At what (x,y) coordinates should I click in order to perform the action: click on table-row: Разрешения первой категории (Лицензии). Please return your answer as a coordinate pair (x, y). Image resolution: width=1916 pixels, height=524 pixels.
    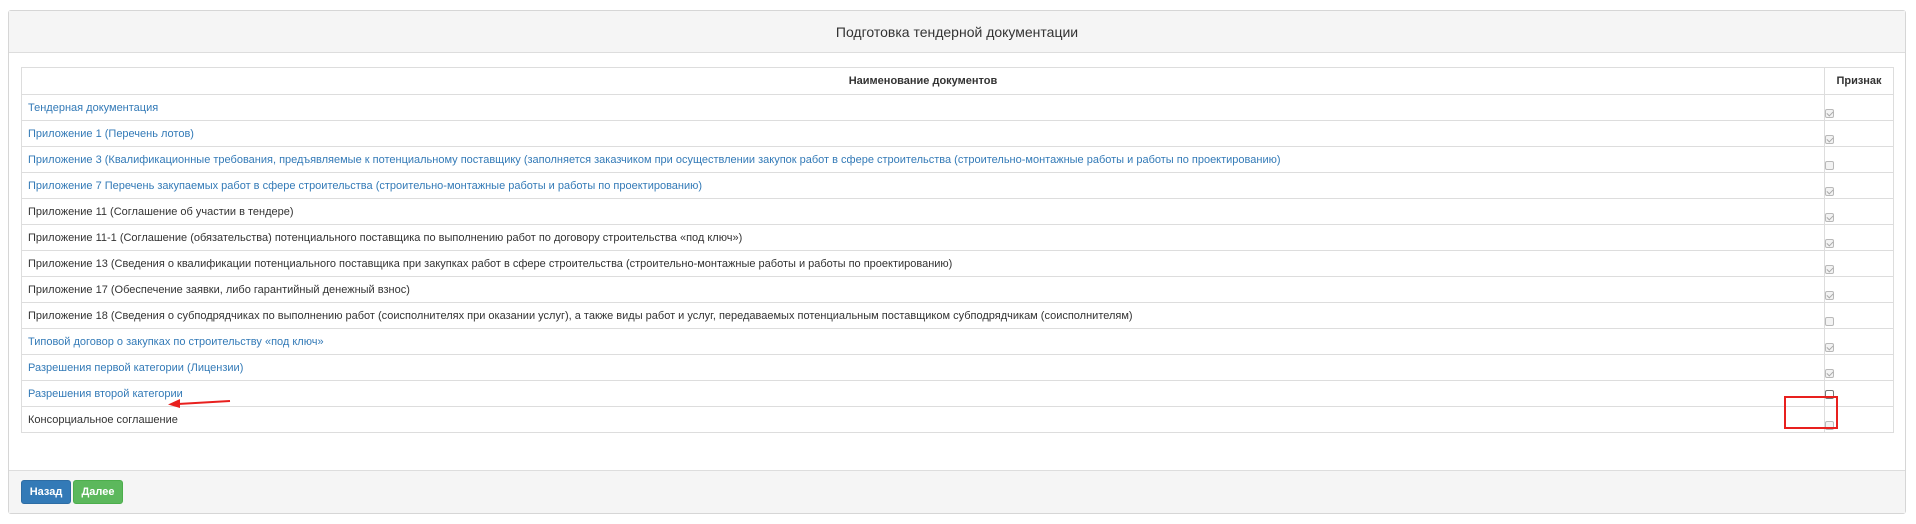
    Looking at the image, I should click on (957, 367).